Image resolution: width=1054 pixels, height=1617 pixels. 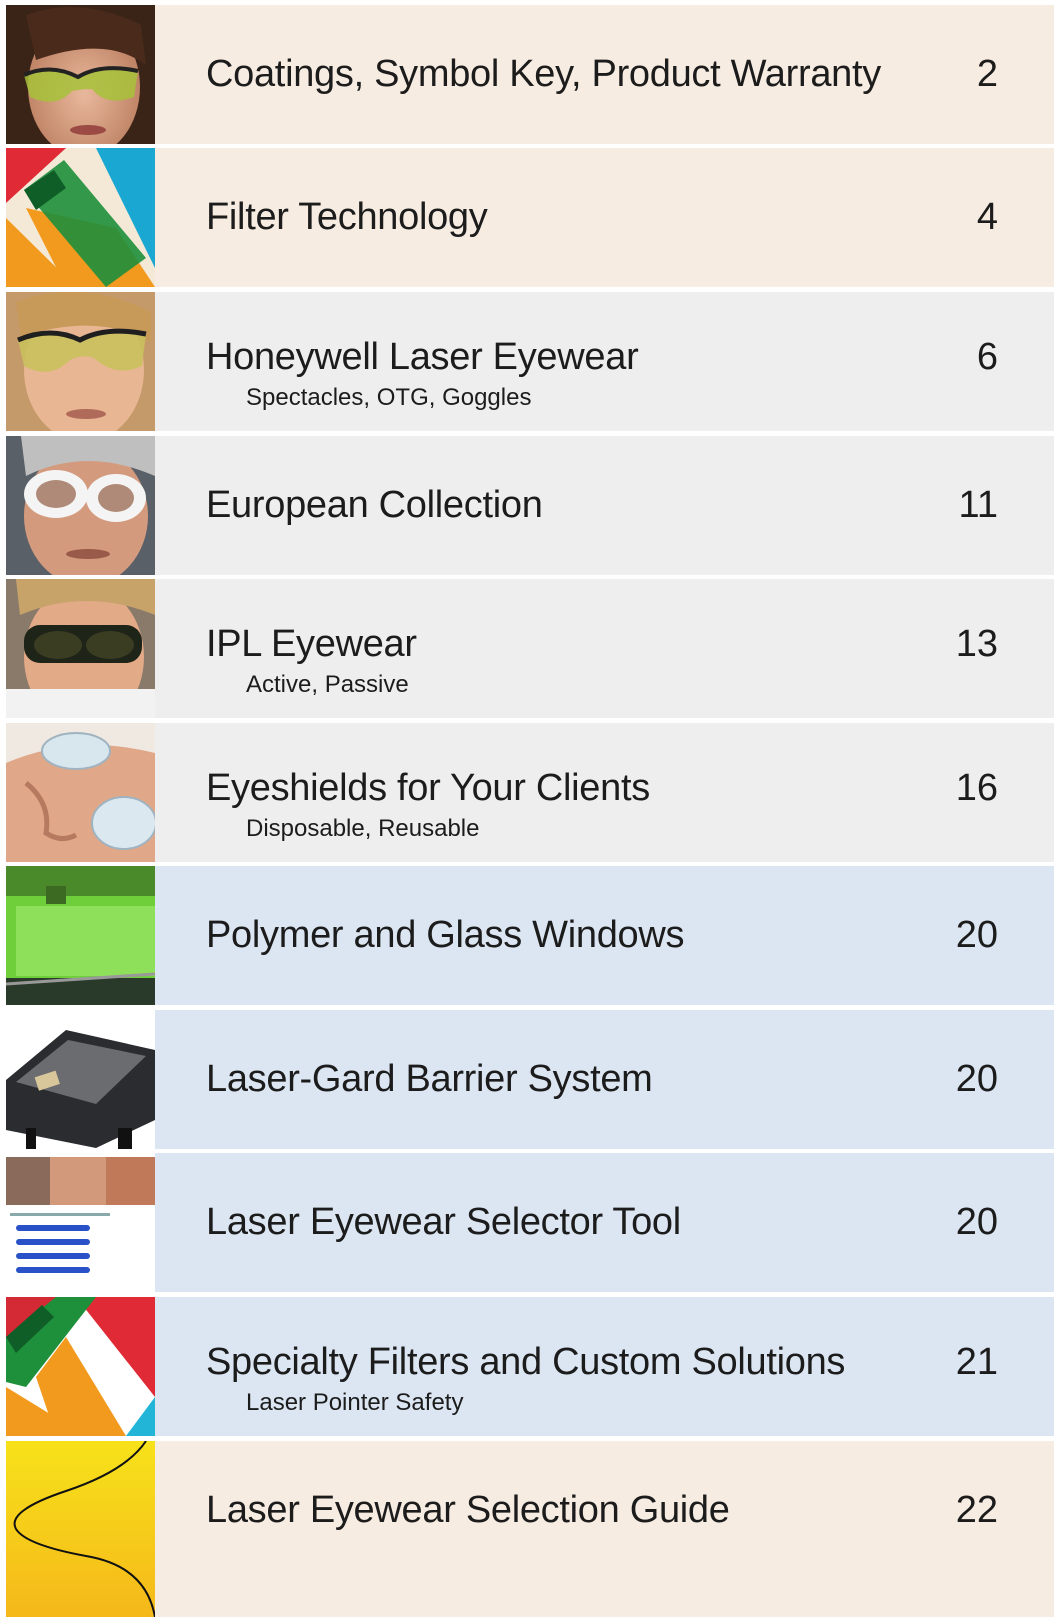 I want to click on entry-title: Laser-Gard Barrier System, so click(x=429, y=1079).